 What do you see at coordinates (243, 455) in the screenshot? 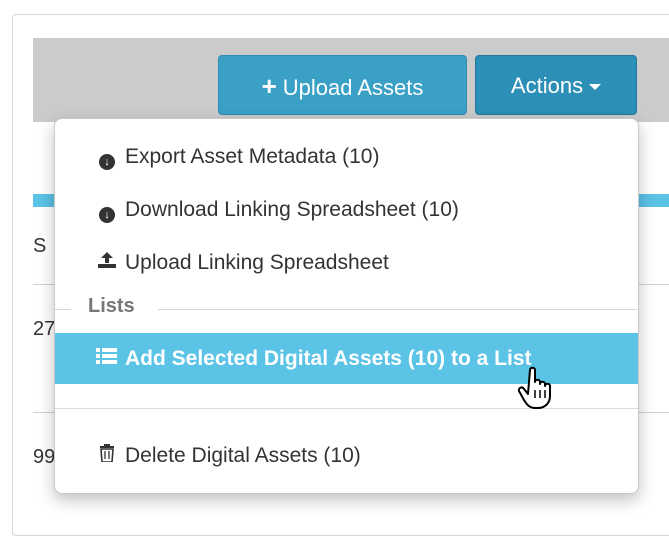
I see `menu-item-label: Delete Digital Assets (10)` at bounding box center [243, 455].